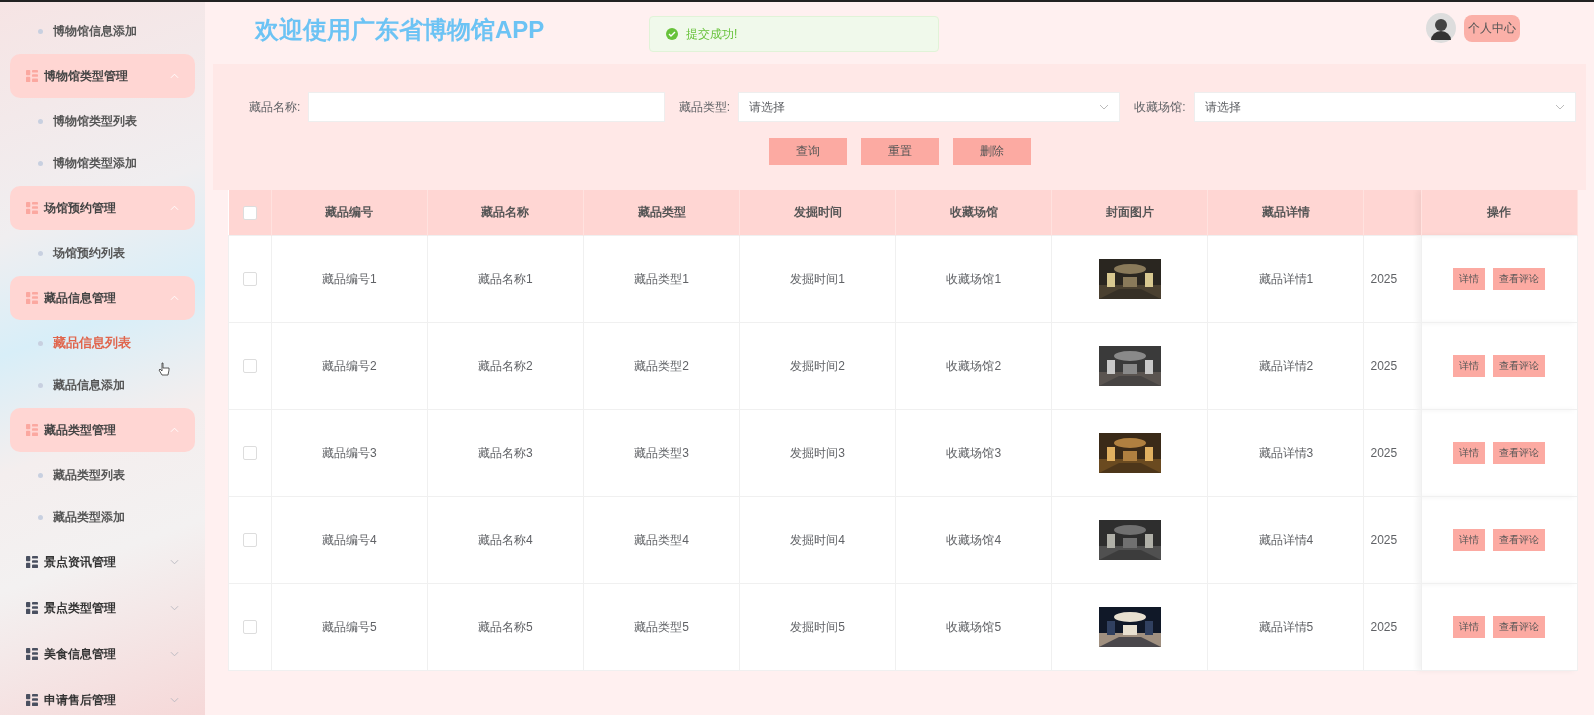  Describe the element at coordinates (102, 654) in the screenshot. I see `sidebar-group: 美食信息管理` at that location.